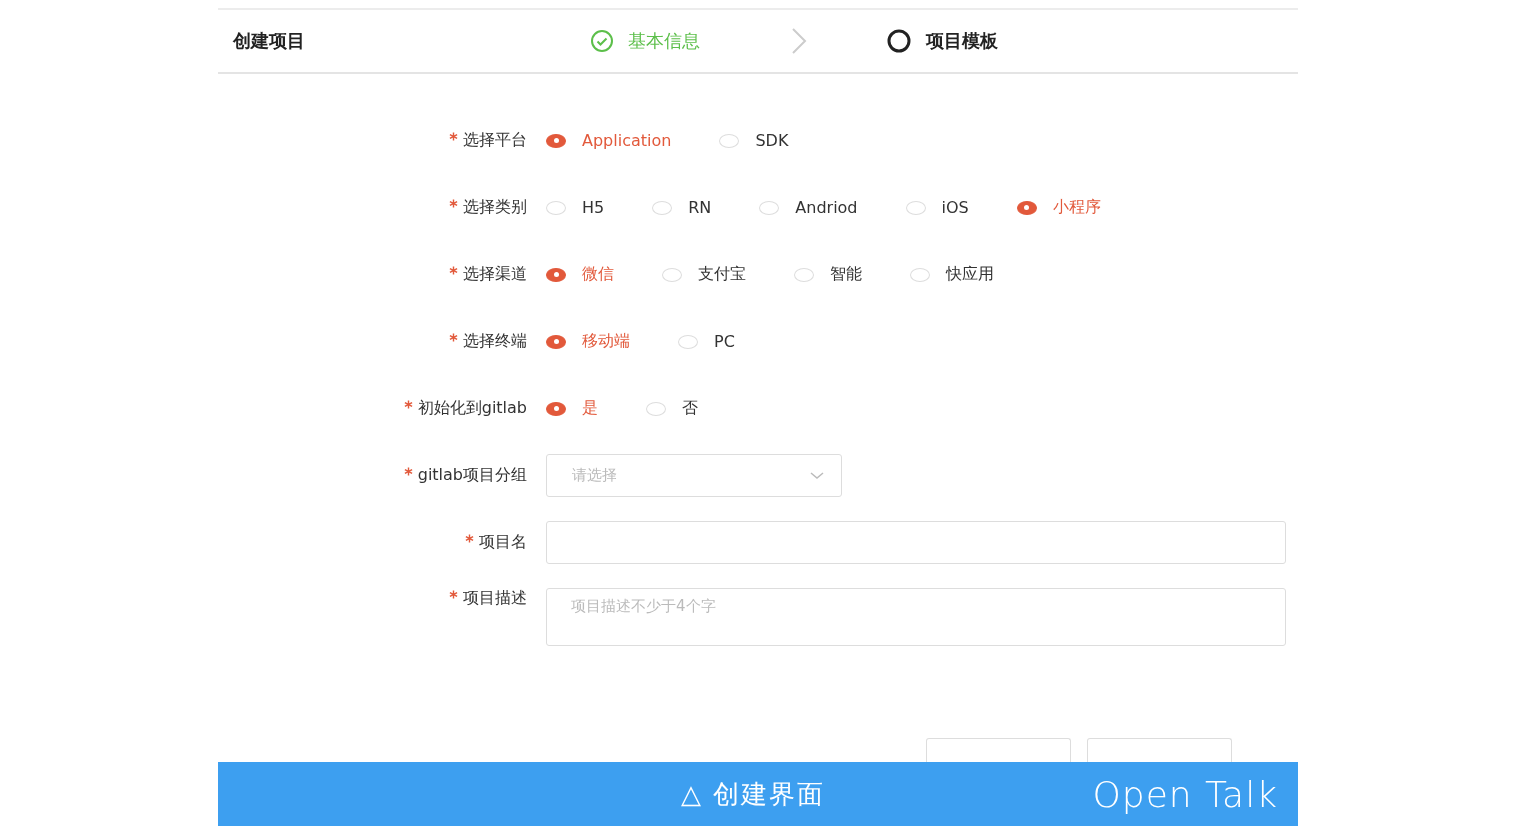 The image size is (1516, 826). I want to click on page-title: 创建项目, so click(269, 41).